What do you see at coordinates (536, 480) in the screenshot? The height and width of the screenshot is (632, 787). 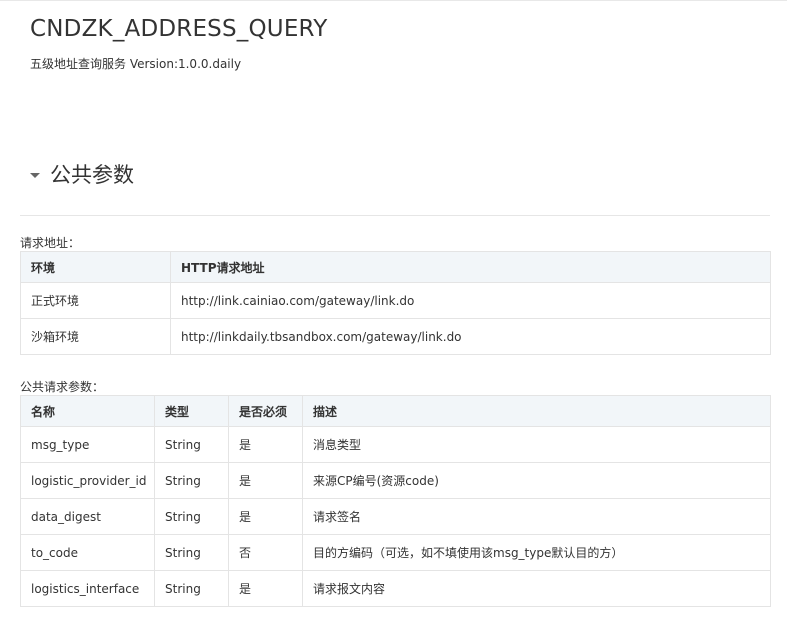 I see `param-description-cell: 来源CP编号(资源code)` at bounding box center [536, 480].